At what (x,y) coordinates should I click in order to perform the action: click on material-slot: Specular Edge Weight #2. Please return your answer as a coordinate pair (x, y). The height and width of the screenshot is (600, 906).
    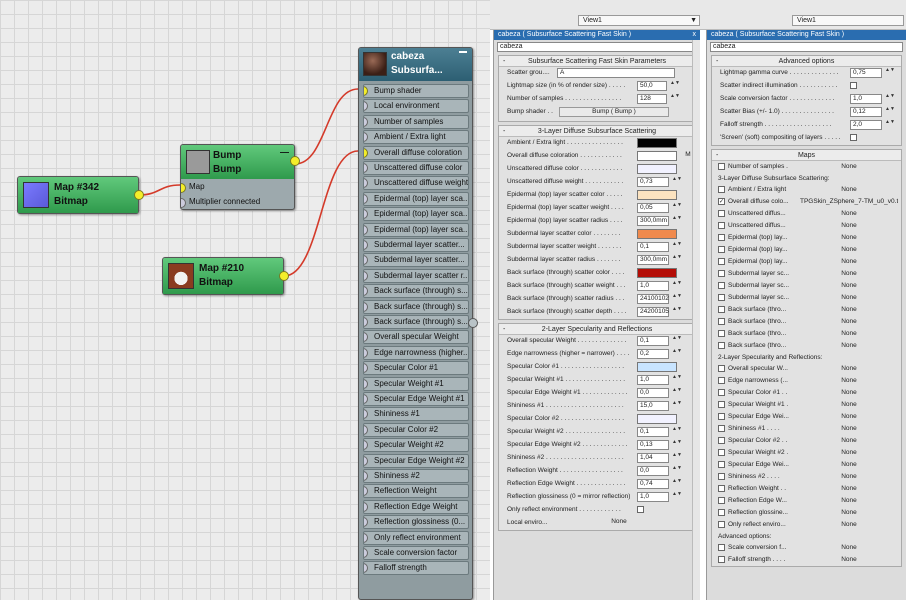
    Looking at the image, I should click on (416, 460).